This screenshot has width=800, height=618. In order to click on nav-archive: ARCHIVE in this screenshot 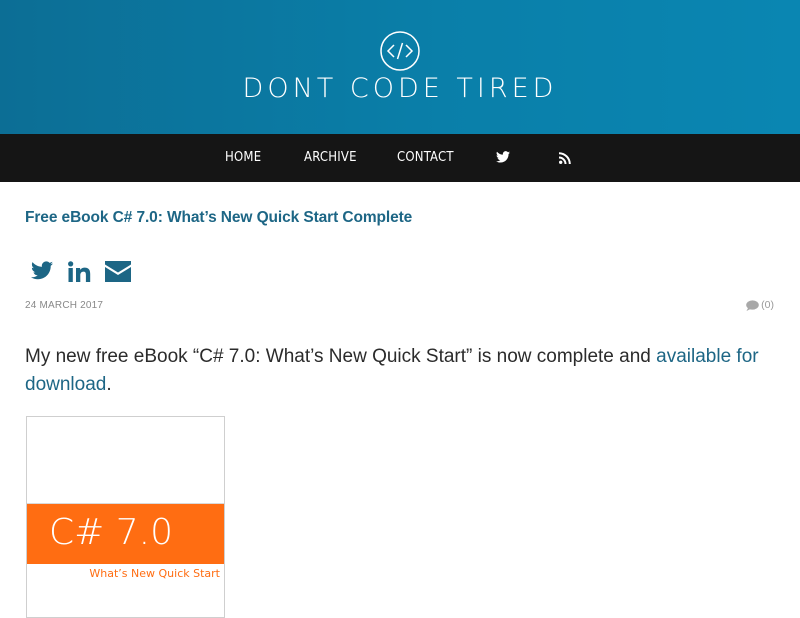, I will do `click(330, 158)`.